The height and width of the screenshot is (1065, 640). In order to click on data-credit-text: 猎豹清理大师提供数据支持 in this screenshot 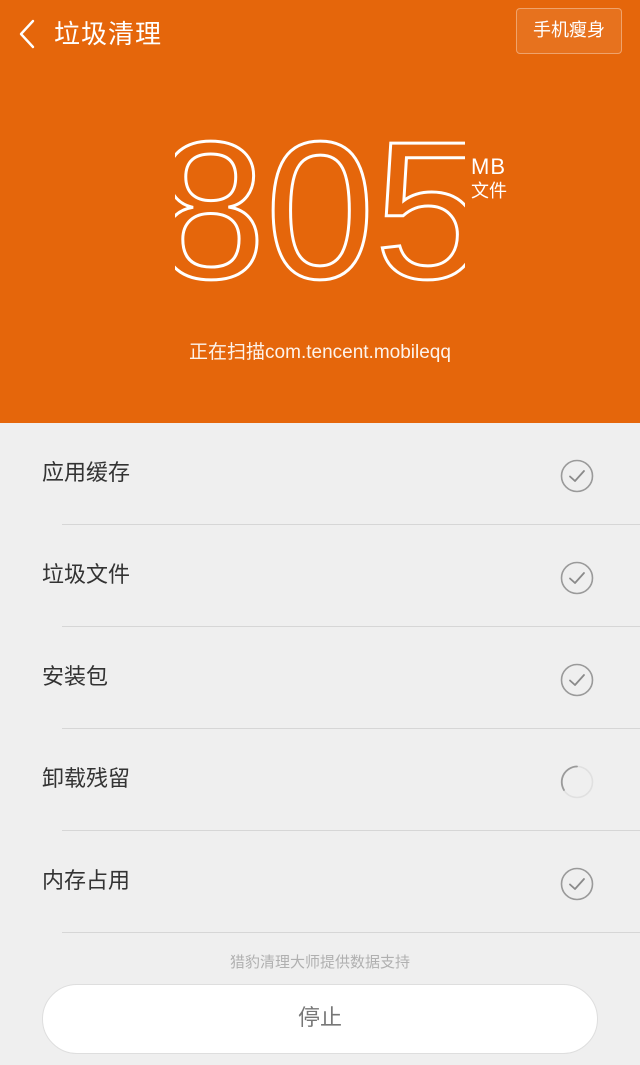, I will do `click(319, 962)`.